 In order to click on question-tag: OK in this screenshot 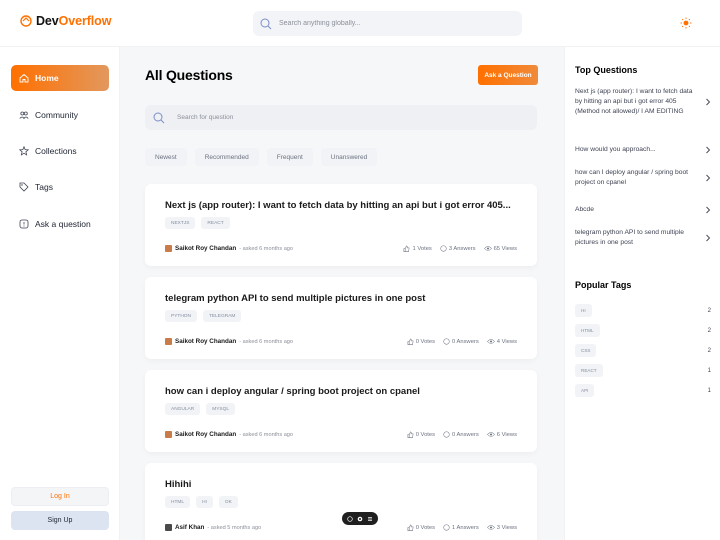, I will do `click(228, 502)`.